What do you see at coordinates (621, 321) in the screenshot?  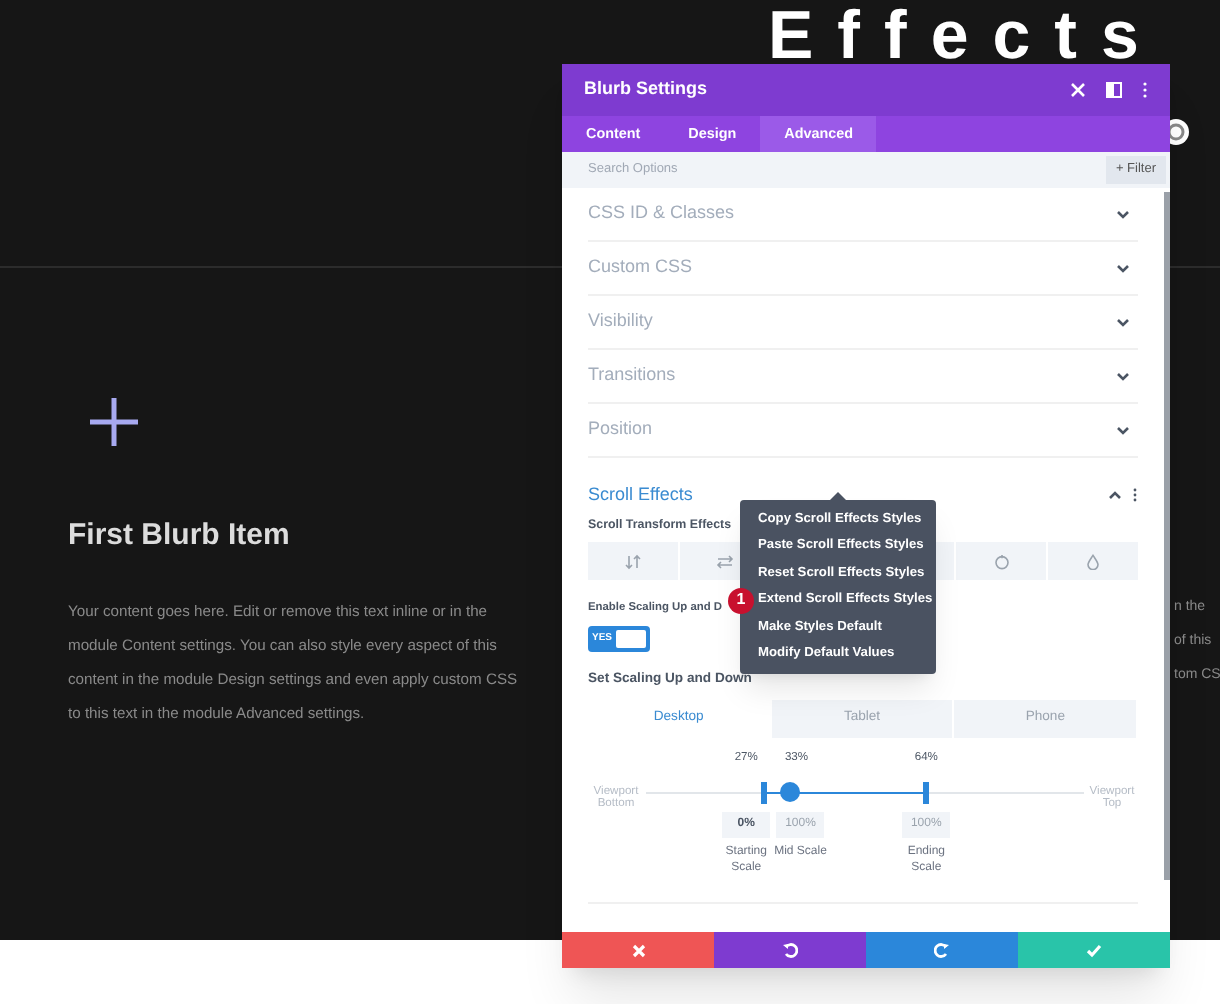 I see `section-title: Visibility` at bounding box center [621, 321].